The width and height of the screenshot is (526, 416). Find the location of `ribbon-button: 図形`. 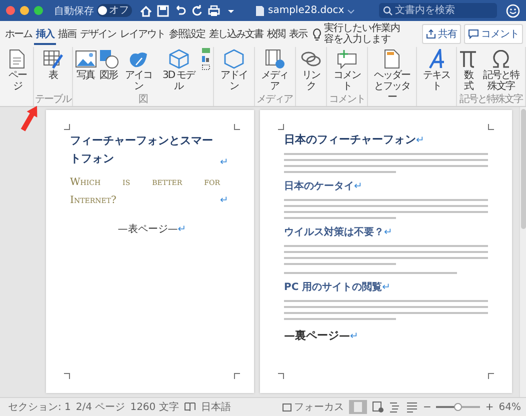

ribbon-button: 図形 is located at coordinates (109, 70).